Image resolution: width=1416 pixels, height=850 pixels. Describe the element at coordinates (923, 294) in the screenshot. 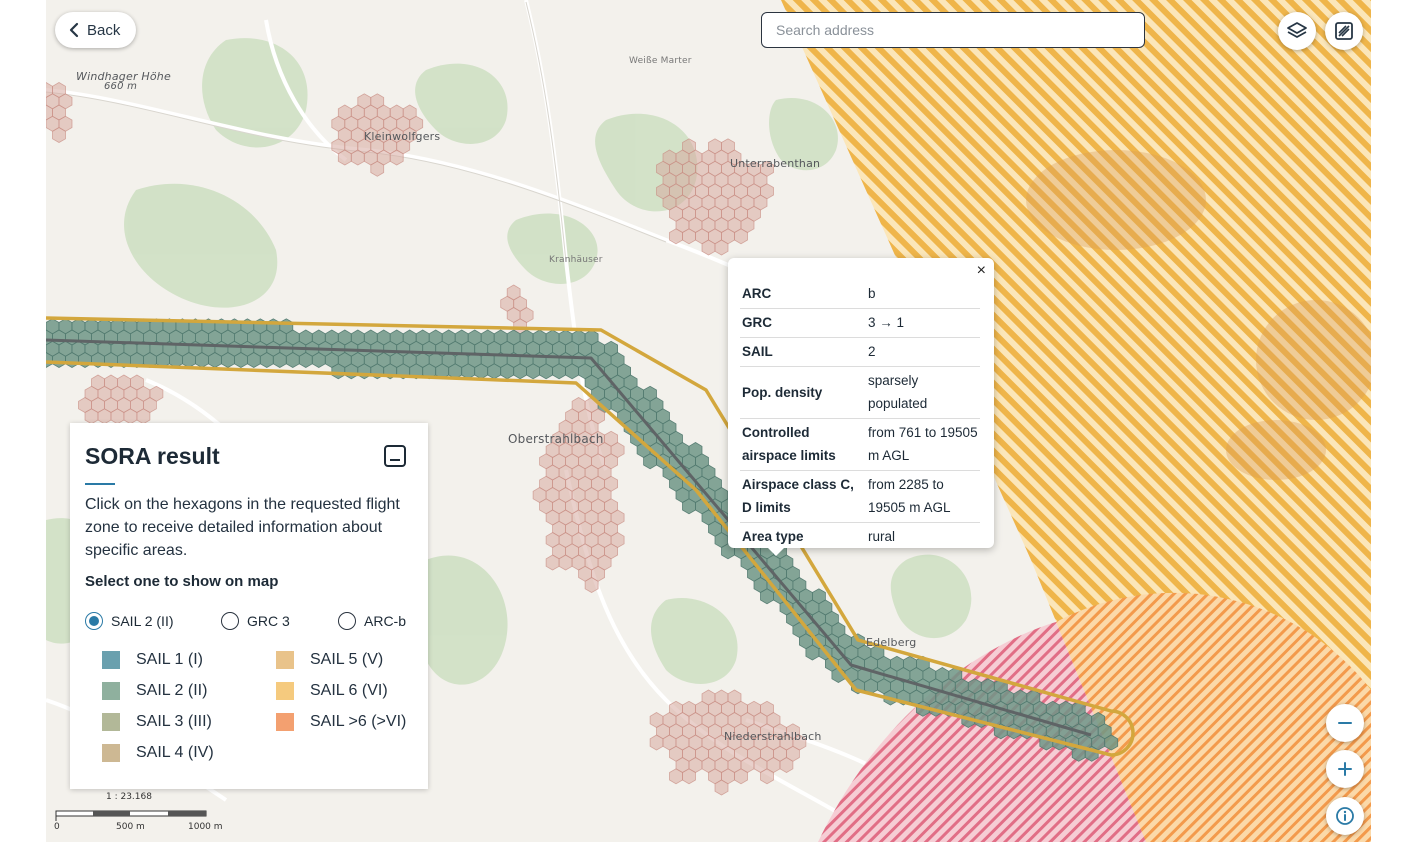

I see `info-value: b` at that location.